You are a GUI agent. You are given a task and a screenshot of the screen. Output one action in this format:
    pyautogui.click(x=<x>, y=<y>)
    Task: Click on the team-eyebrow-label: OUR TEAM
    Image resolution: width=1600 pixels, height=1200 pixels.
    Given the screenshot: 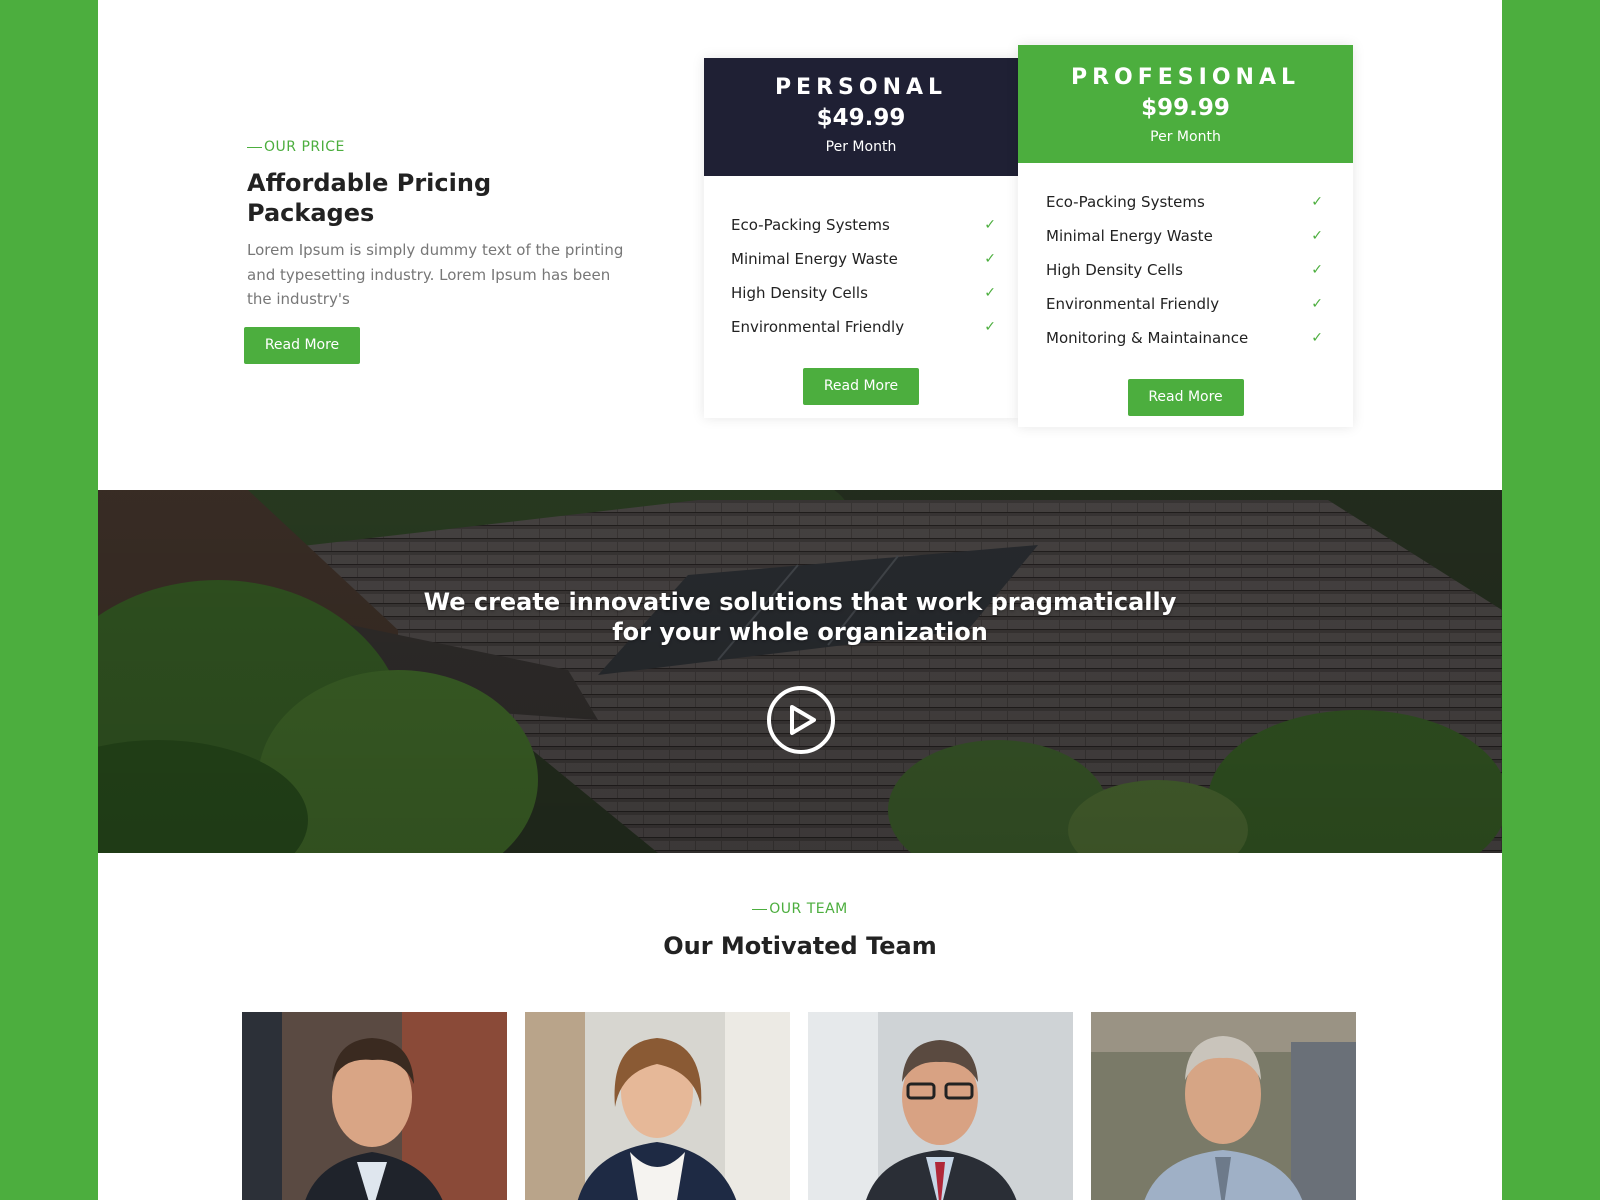 What is the action you would take?
    pyautogui.click(x=808, y=909)
    